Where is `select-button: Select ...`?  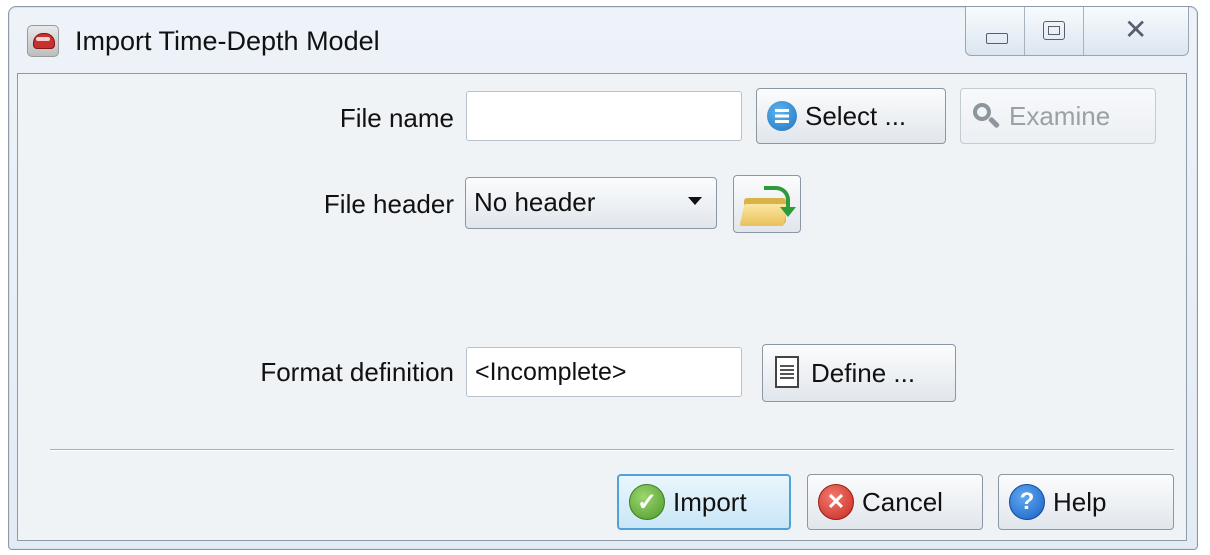 select-button: Select ... is located at coordinates (851, 116).